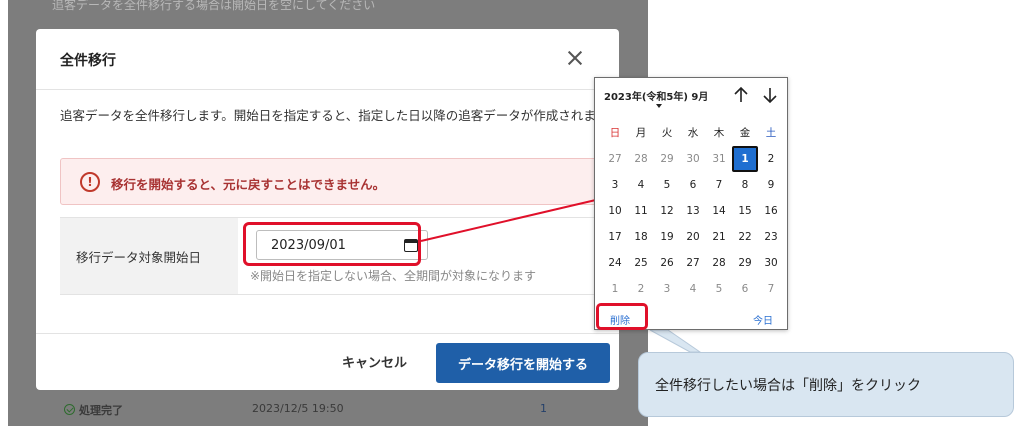 The image size is (1024, 426). I want to click on calendar-day: 24, so click(615, 263).